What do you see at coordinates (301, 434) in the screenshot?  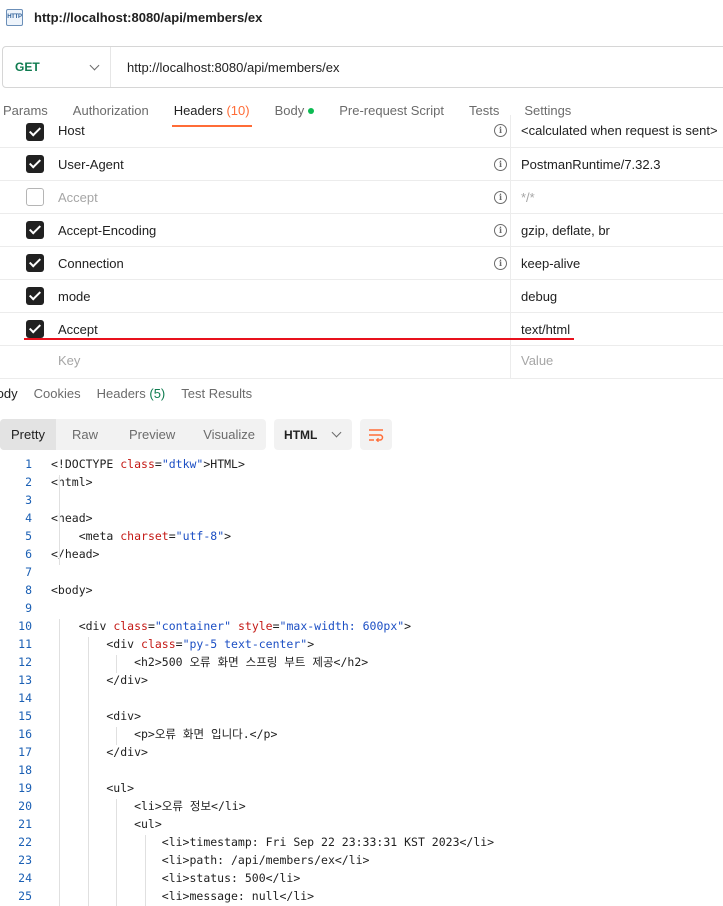 I see `format-label: HTML` at bounding box center [301, 434].